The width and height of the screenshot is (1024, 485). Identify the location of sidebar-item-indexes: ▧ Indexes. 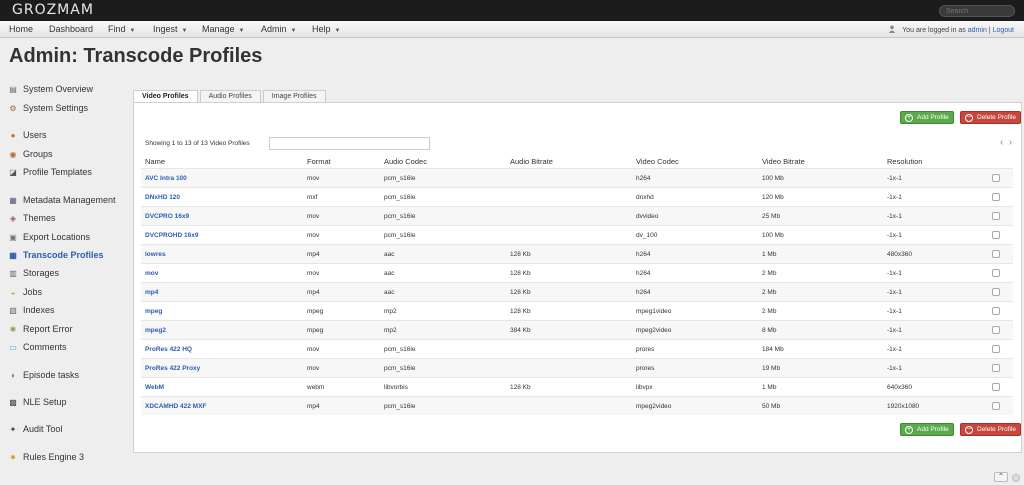
(31, 310).